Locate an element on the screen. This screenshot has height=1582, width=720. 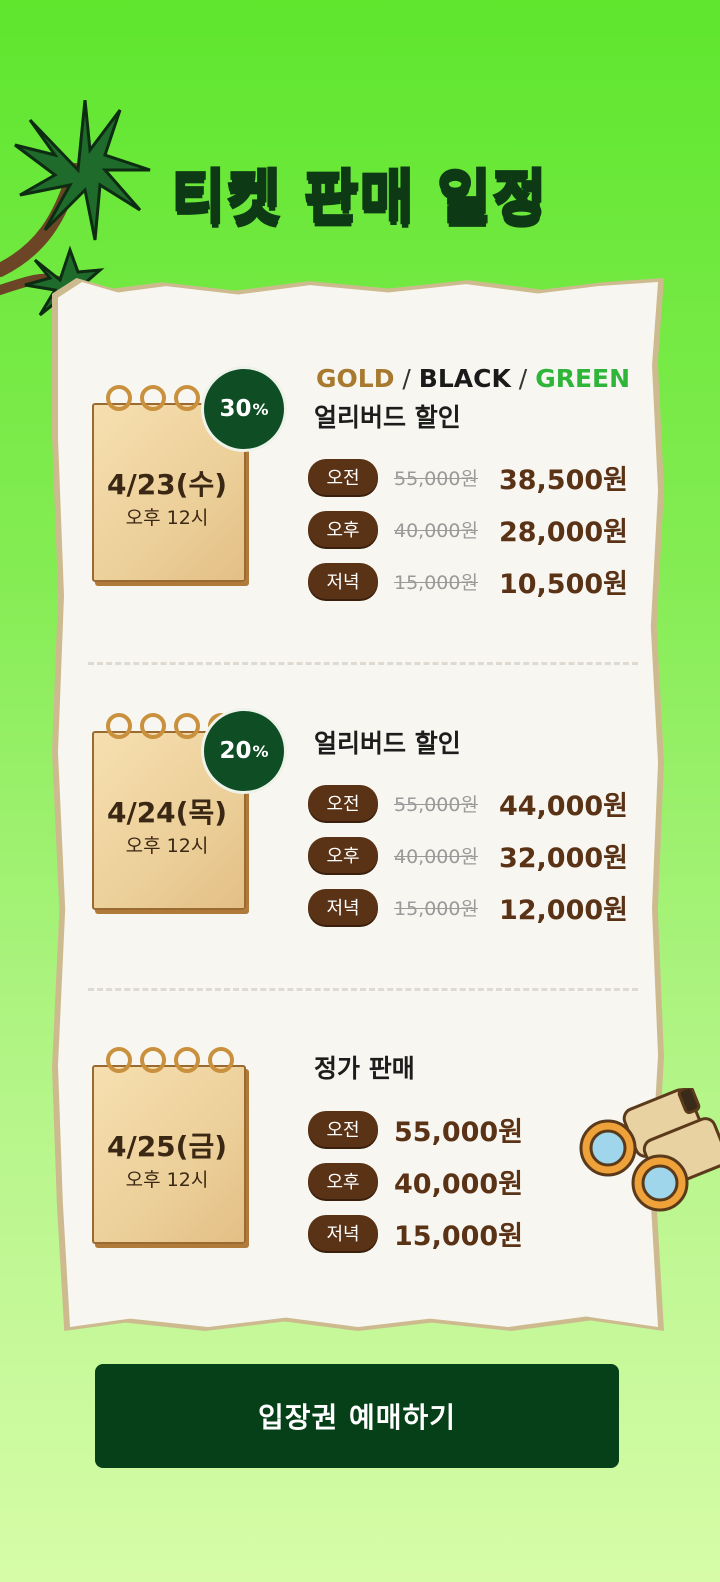
price-row: 오후 40,000원 28,000원 is located at coordinates (468, 529).